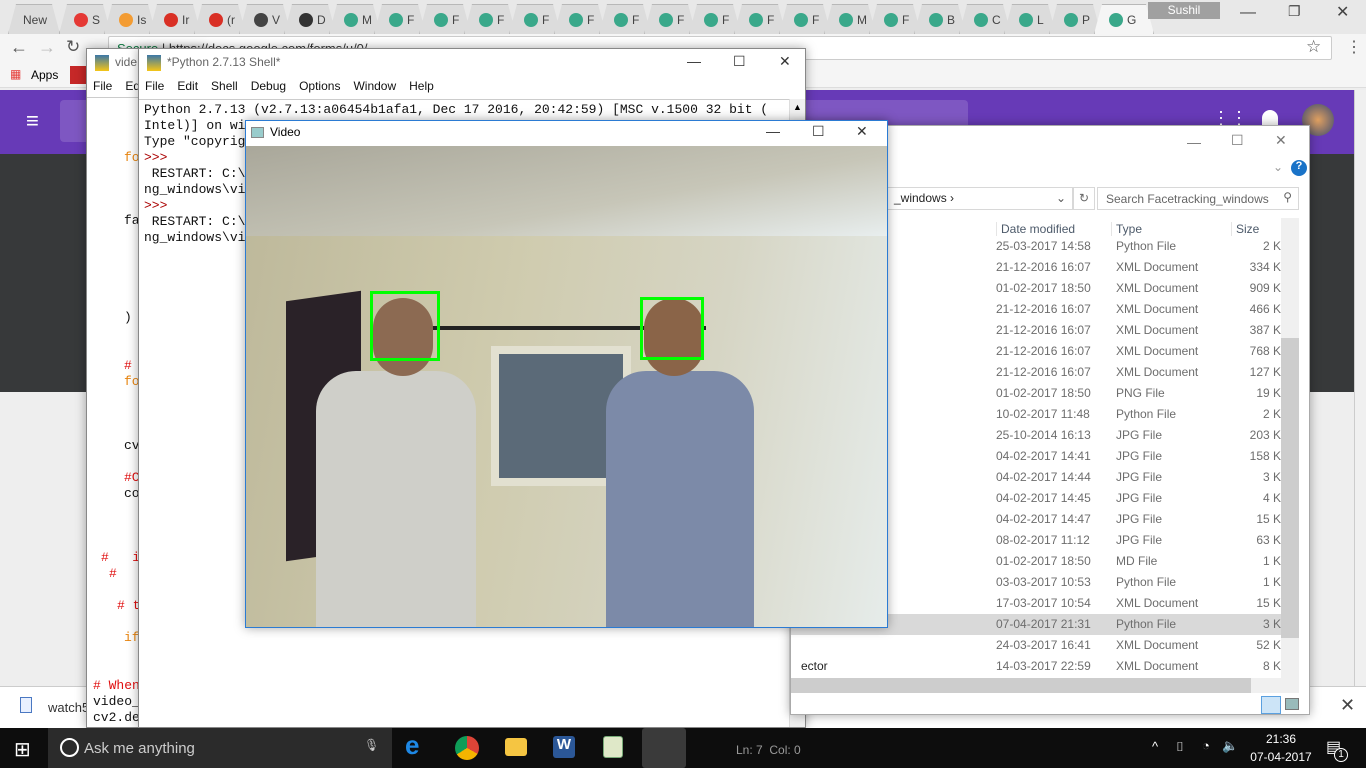  I want to click on reload-button: ↻, so click(73, 47).